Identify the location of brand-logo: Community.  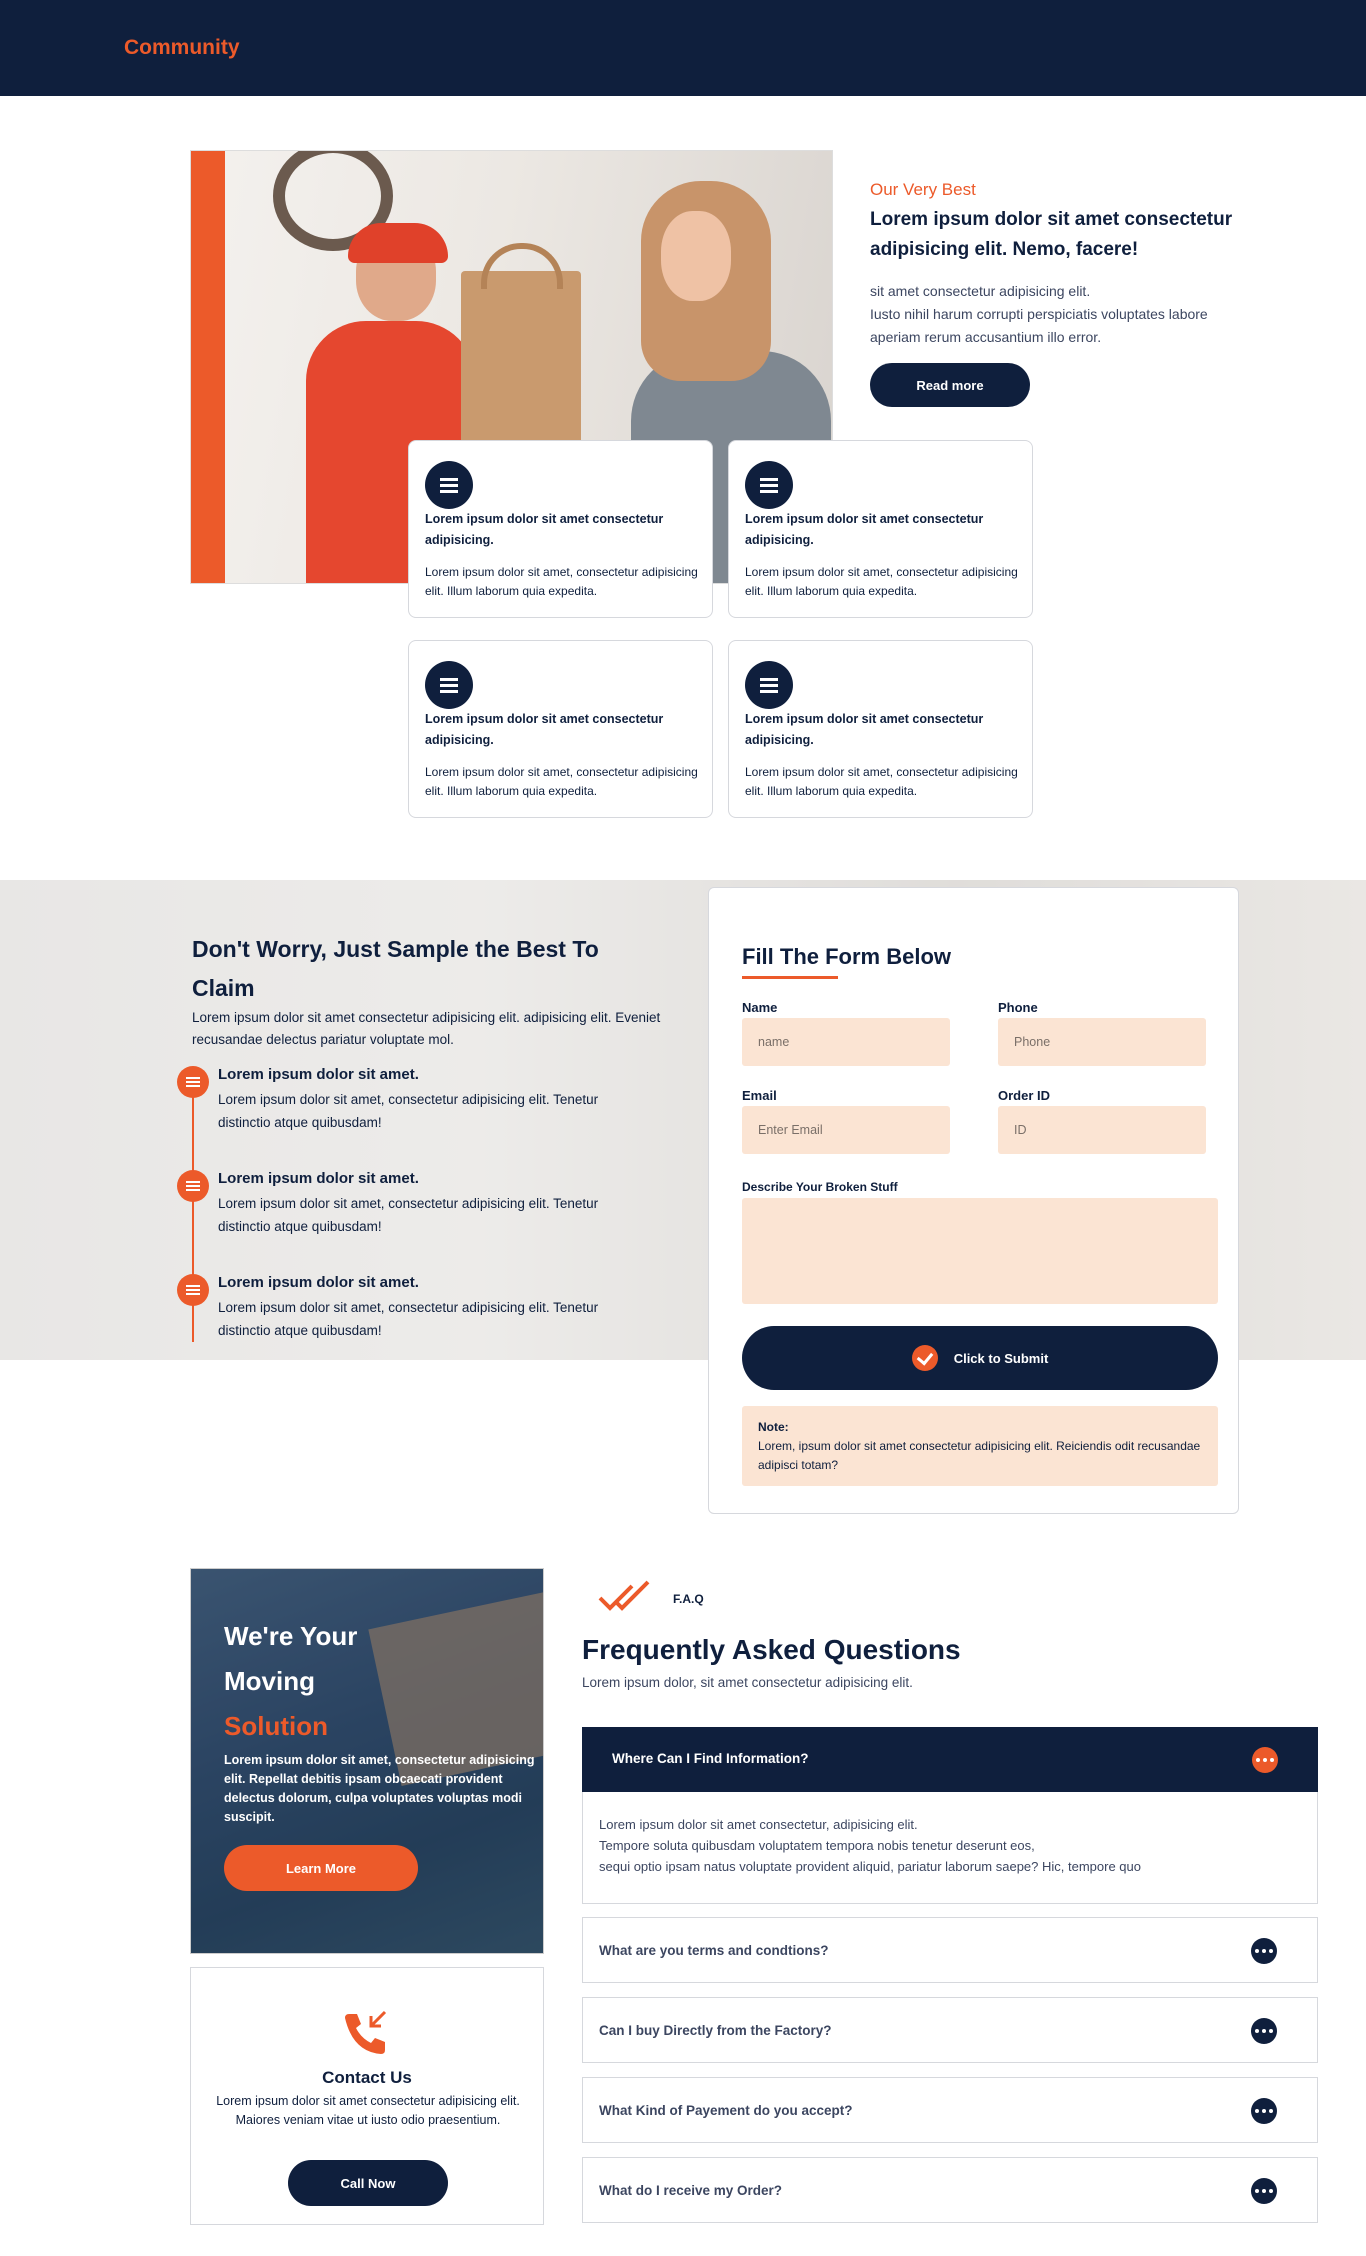
(182, 48).